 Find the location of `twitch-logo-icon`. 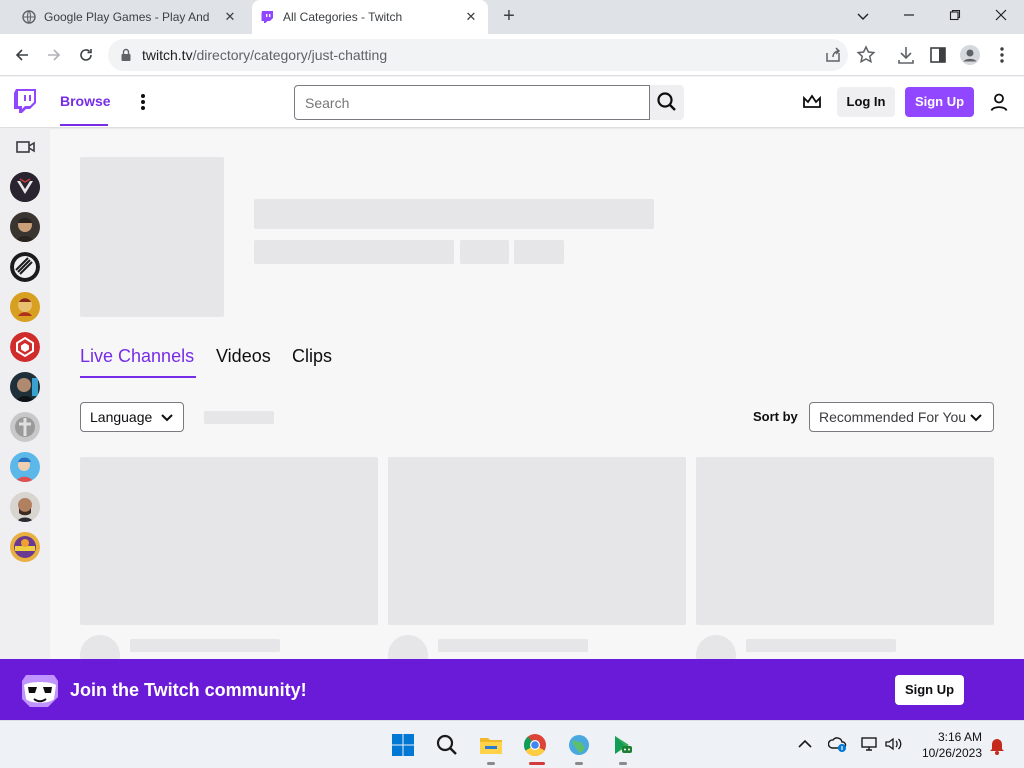

twitch-logo-icon is located at coordinates (25, 102).